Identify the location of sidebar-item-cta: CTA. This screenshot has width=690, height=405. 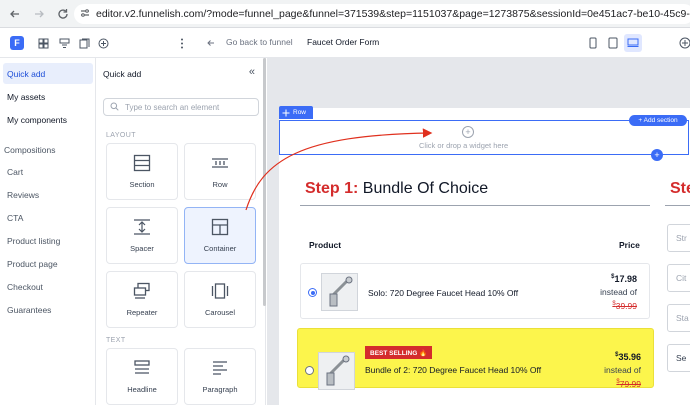
(48, 217).